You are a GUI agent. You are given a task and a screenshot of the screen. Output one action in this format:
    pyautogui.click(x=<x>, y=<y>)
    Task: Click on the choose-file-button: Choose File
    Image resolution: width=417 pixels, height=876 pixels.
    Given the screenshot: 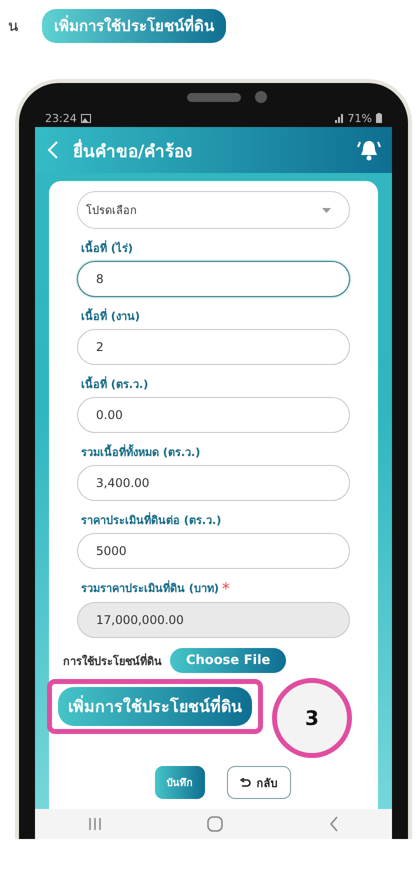 What is the action you would take?
    pyautogui.click(x=228, y=660)
    